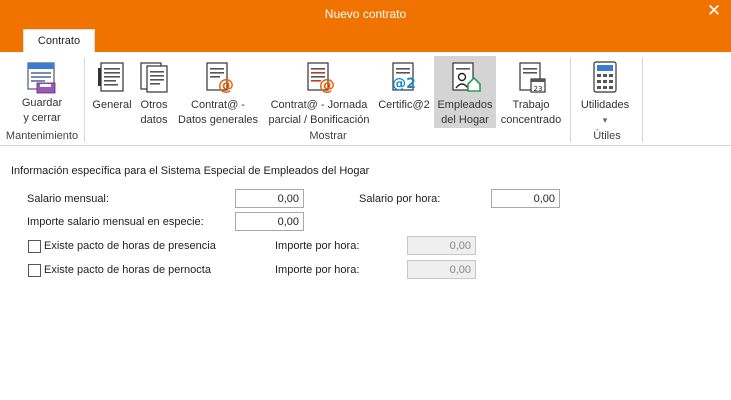  What do you see at coordinates (365, 26) in the screenshot?
I see `title-bar: Nuevo contrato ✕` at bounding box center [365, 26].